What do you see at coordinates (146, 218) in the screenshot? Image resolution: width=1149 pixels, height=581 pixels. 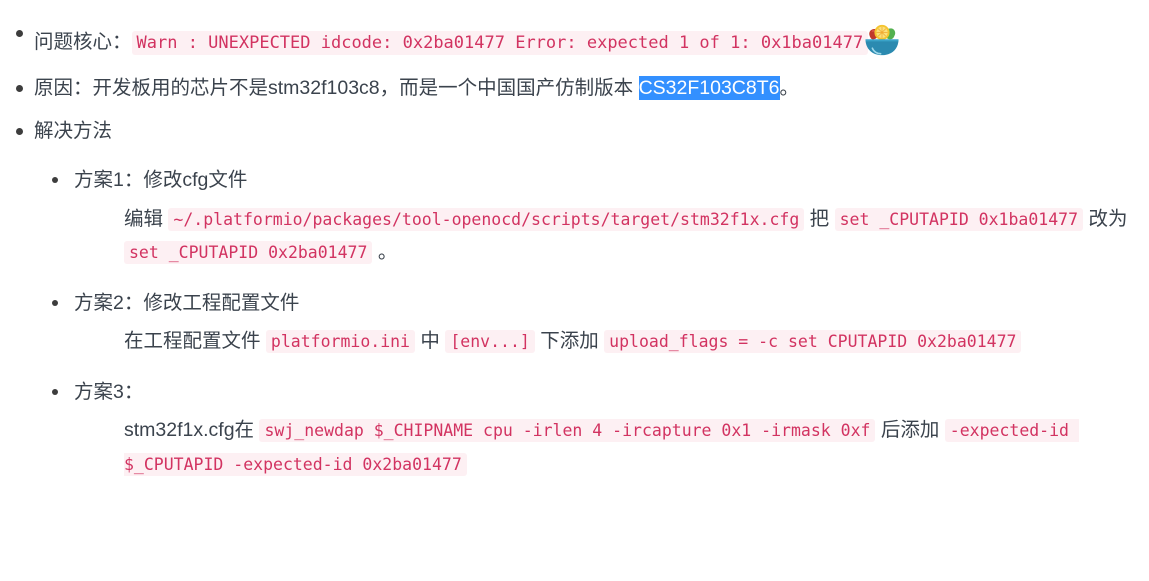 I see `solution-1-text-1: 编辑` at bounding box center [146, 218].